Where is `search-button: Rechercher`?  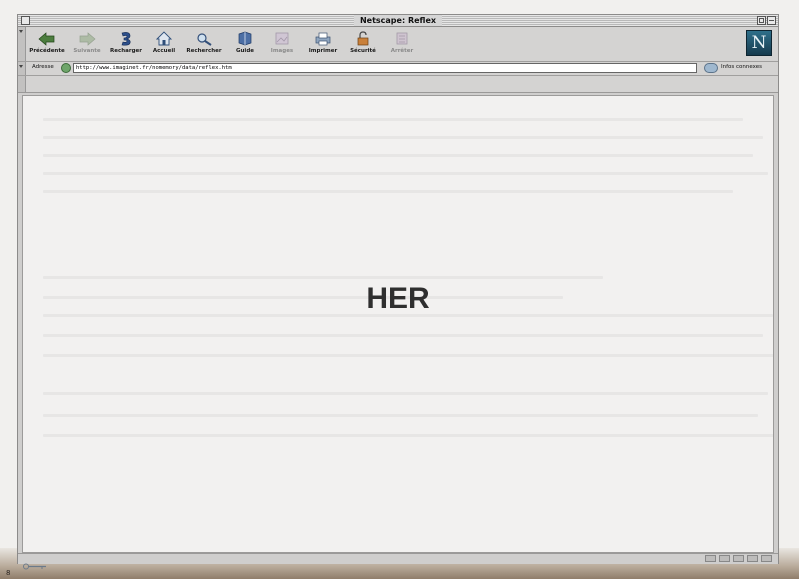
search-button: Rechercher is located at coordinates (204, 44).